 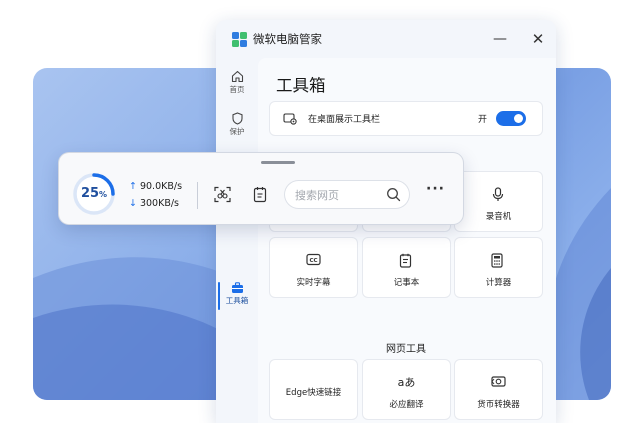 I want to click on tile-label: Edge快速链接, so click(x=313, y=393).